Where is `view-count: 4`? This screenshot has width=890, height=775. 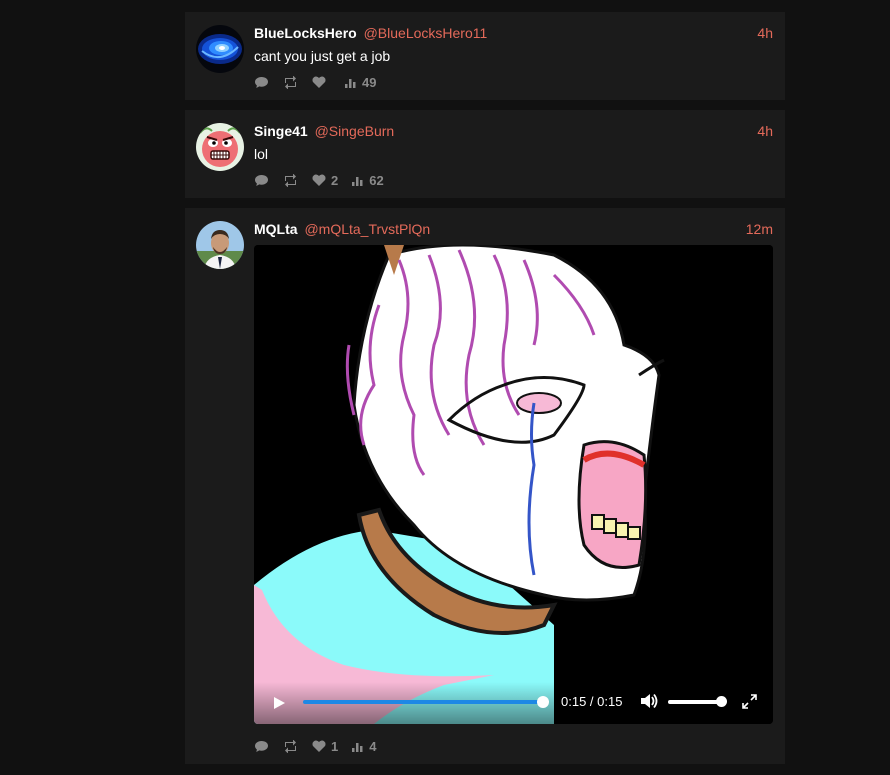 view-count: 4 is located at coordinates (373, 746).